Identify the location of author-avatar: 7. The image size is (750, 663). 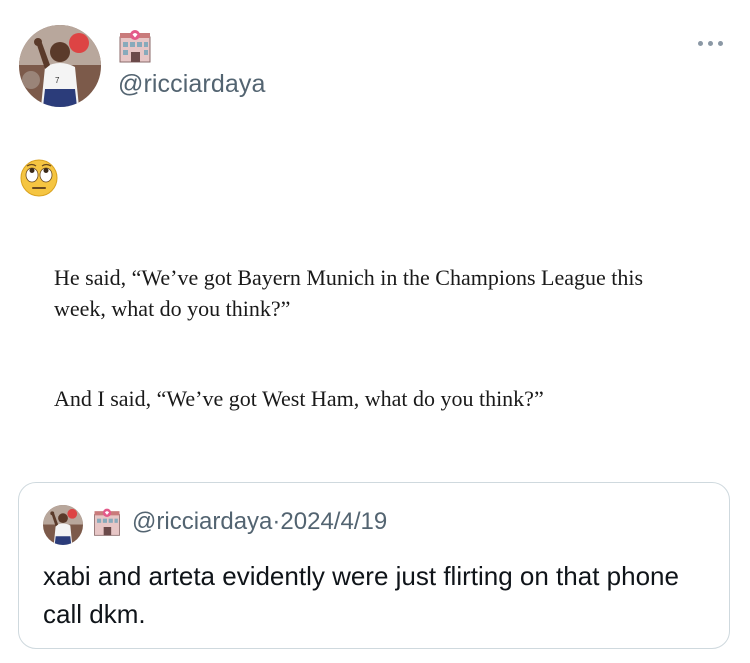
(60, 66).